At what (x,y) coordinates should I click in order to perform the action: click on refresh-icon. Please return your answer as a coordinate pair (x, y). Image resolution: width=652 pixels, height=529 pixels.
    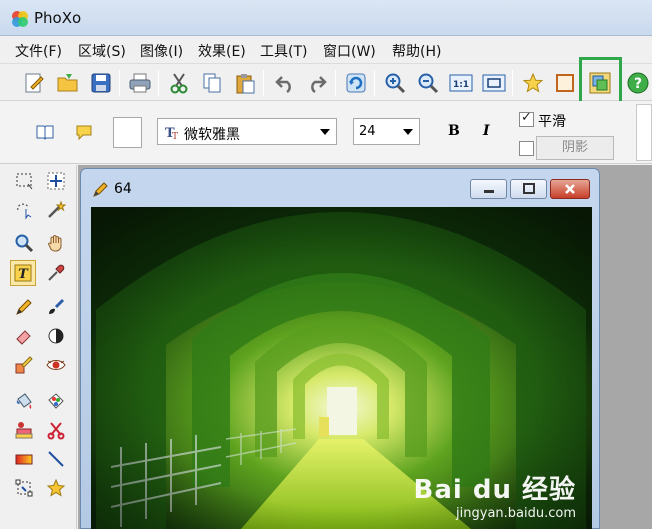
    Looking at the image, I should click on (356, 83).